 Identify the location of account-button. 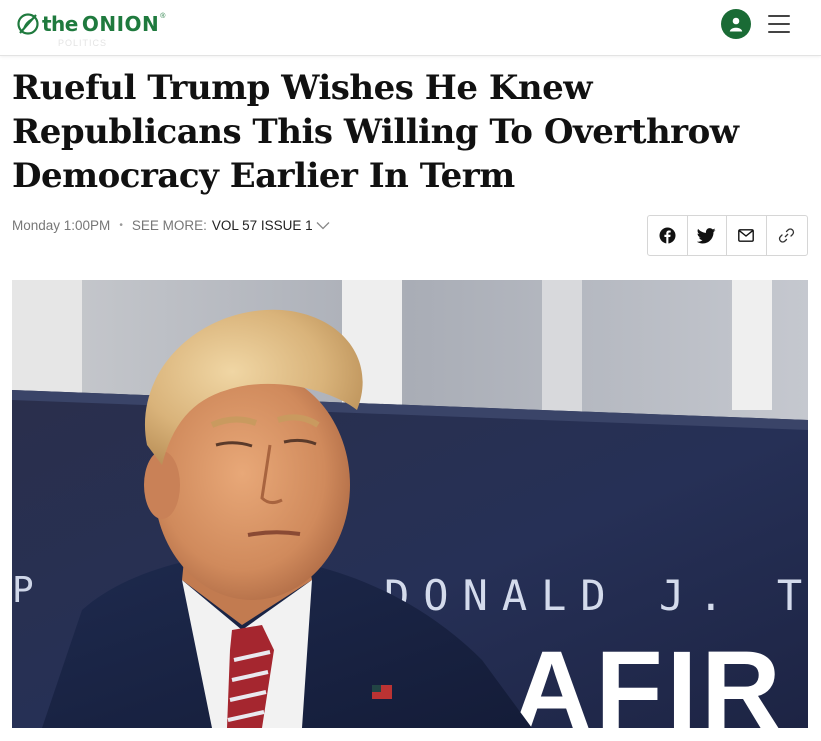
(736, 24).